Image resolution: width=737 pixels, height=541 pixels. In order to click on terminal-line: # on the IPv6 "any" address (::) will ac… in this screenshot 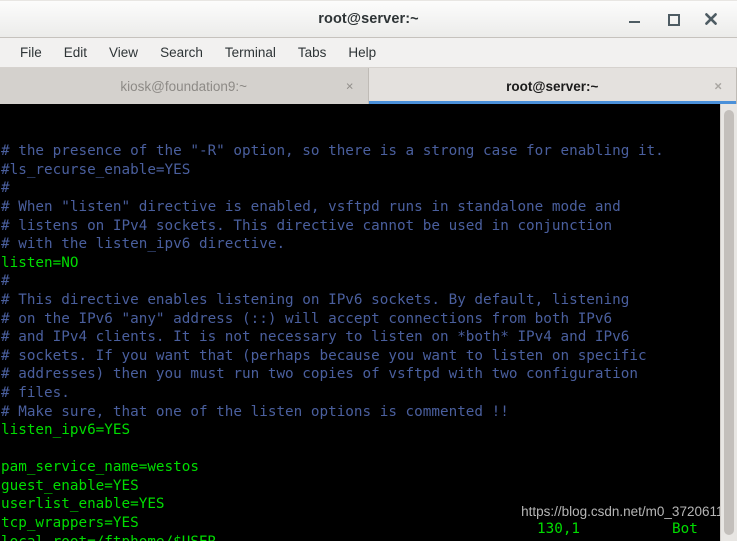, I will do `click(307, 318)`.